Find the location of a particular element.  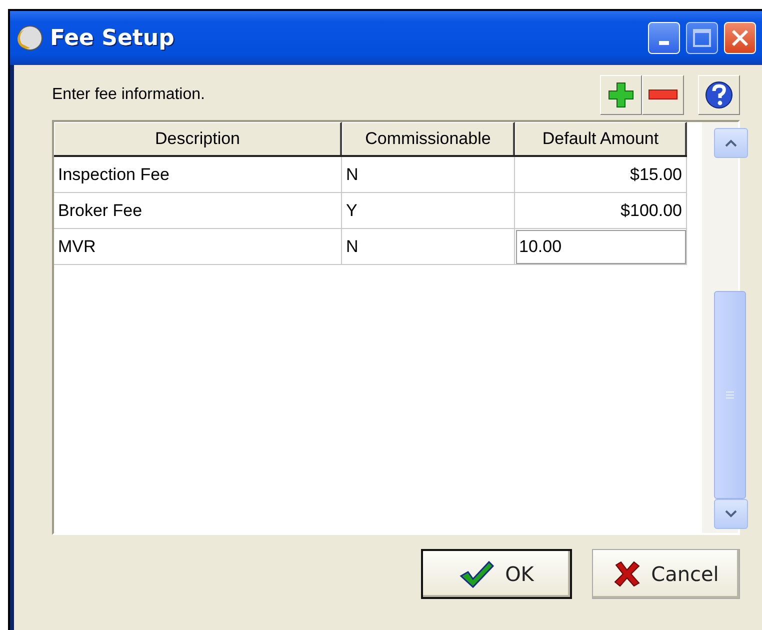

help-icon is located at coordinates (719, 95).